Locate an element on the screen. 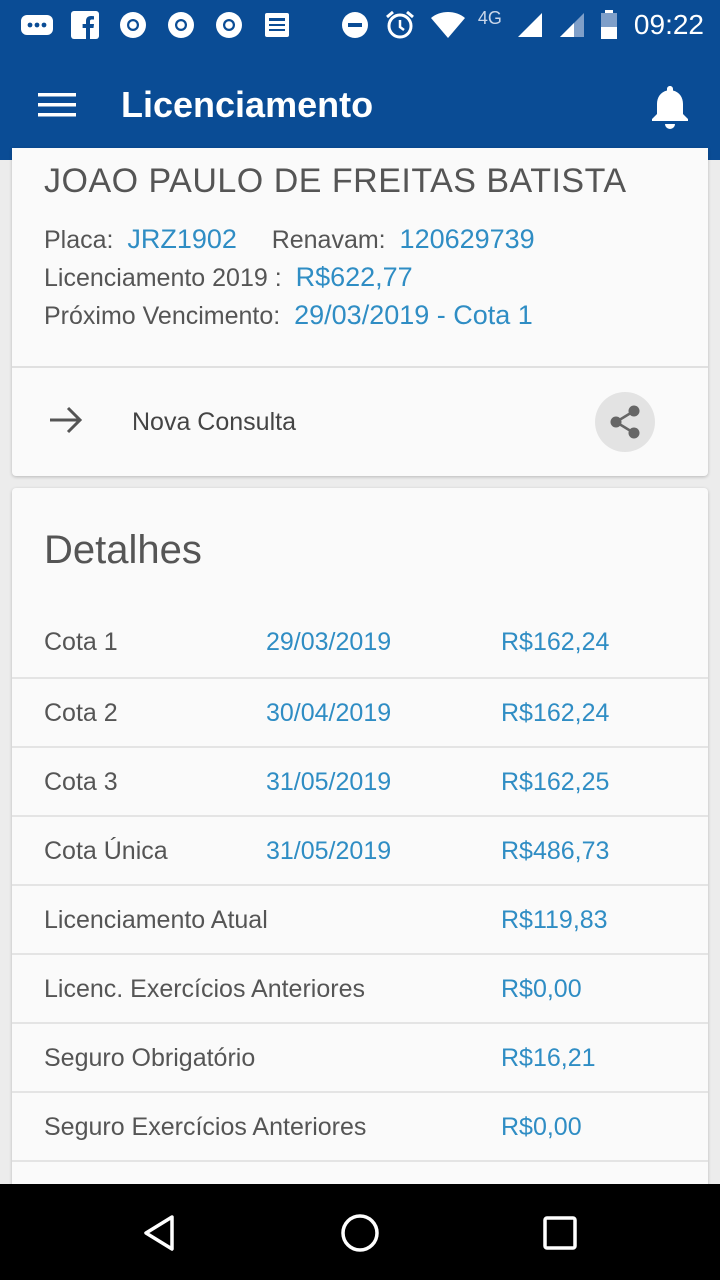 The image size is (720, 1280). table-row: Cota Única 31/05/2019 R$486,73 is located at coordinates (360, 849).